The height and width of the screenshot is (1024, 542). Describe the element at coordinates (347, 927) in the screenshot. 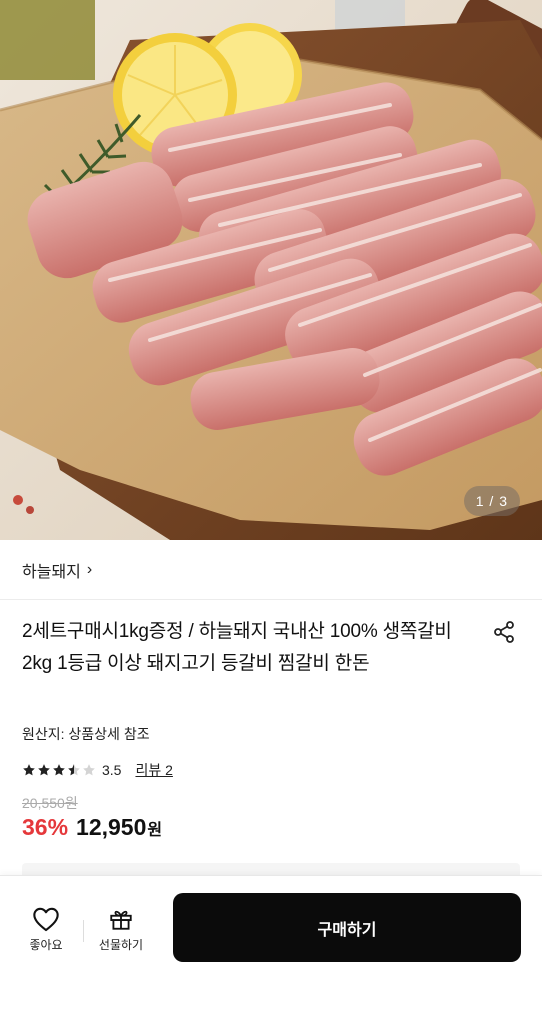

I see `buy-button: 구매하기` at that location.